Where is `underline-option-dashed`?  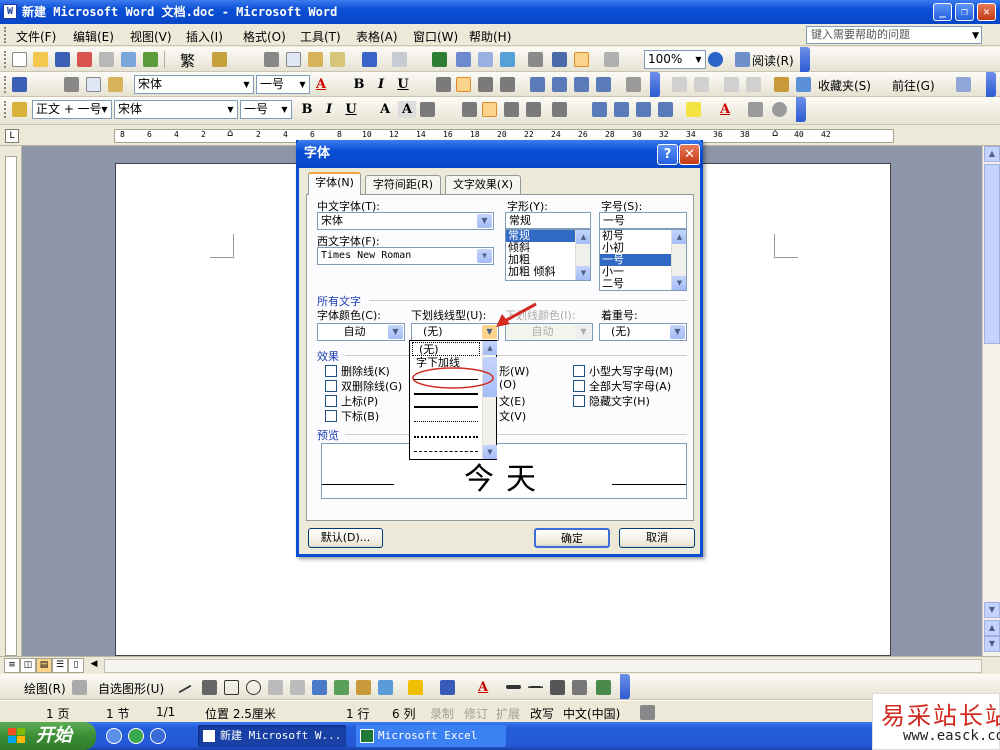
underline-option-dashed is located at coordinates (446, 451).